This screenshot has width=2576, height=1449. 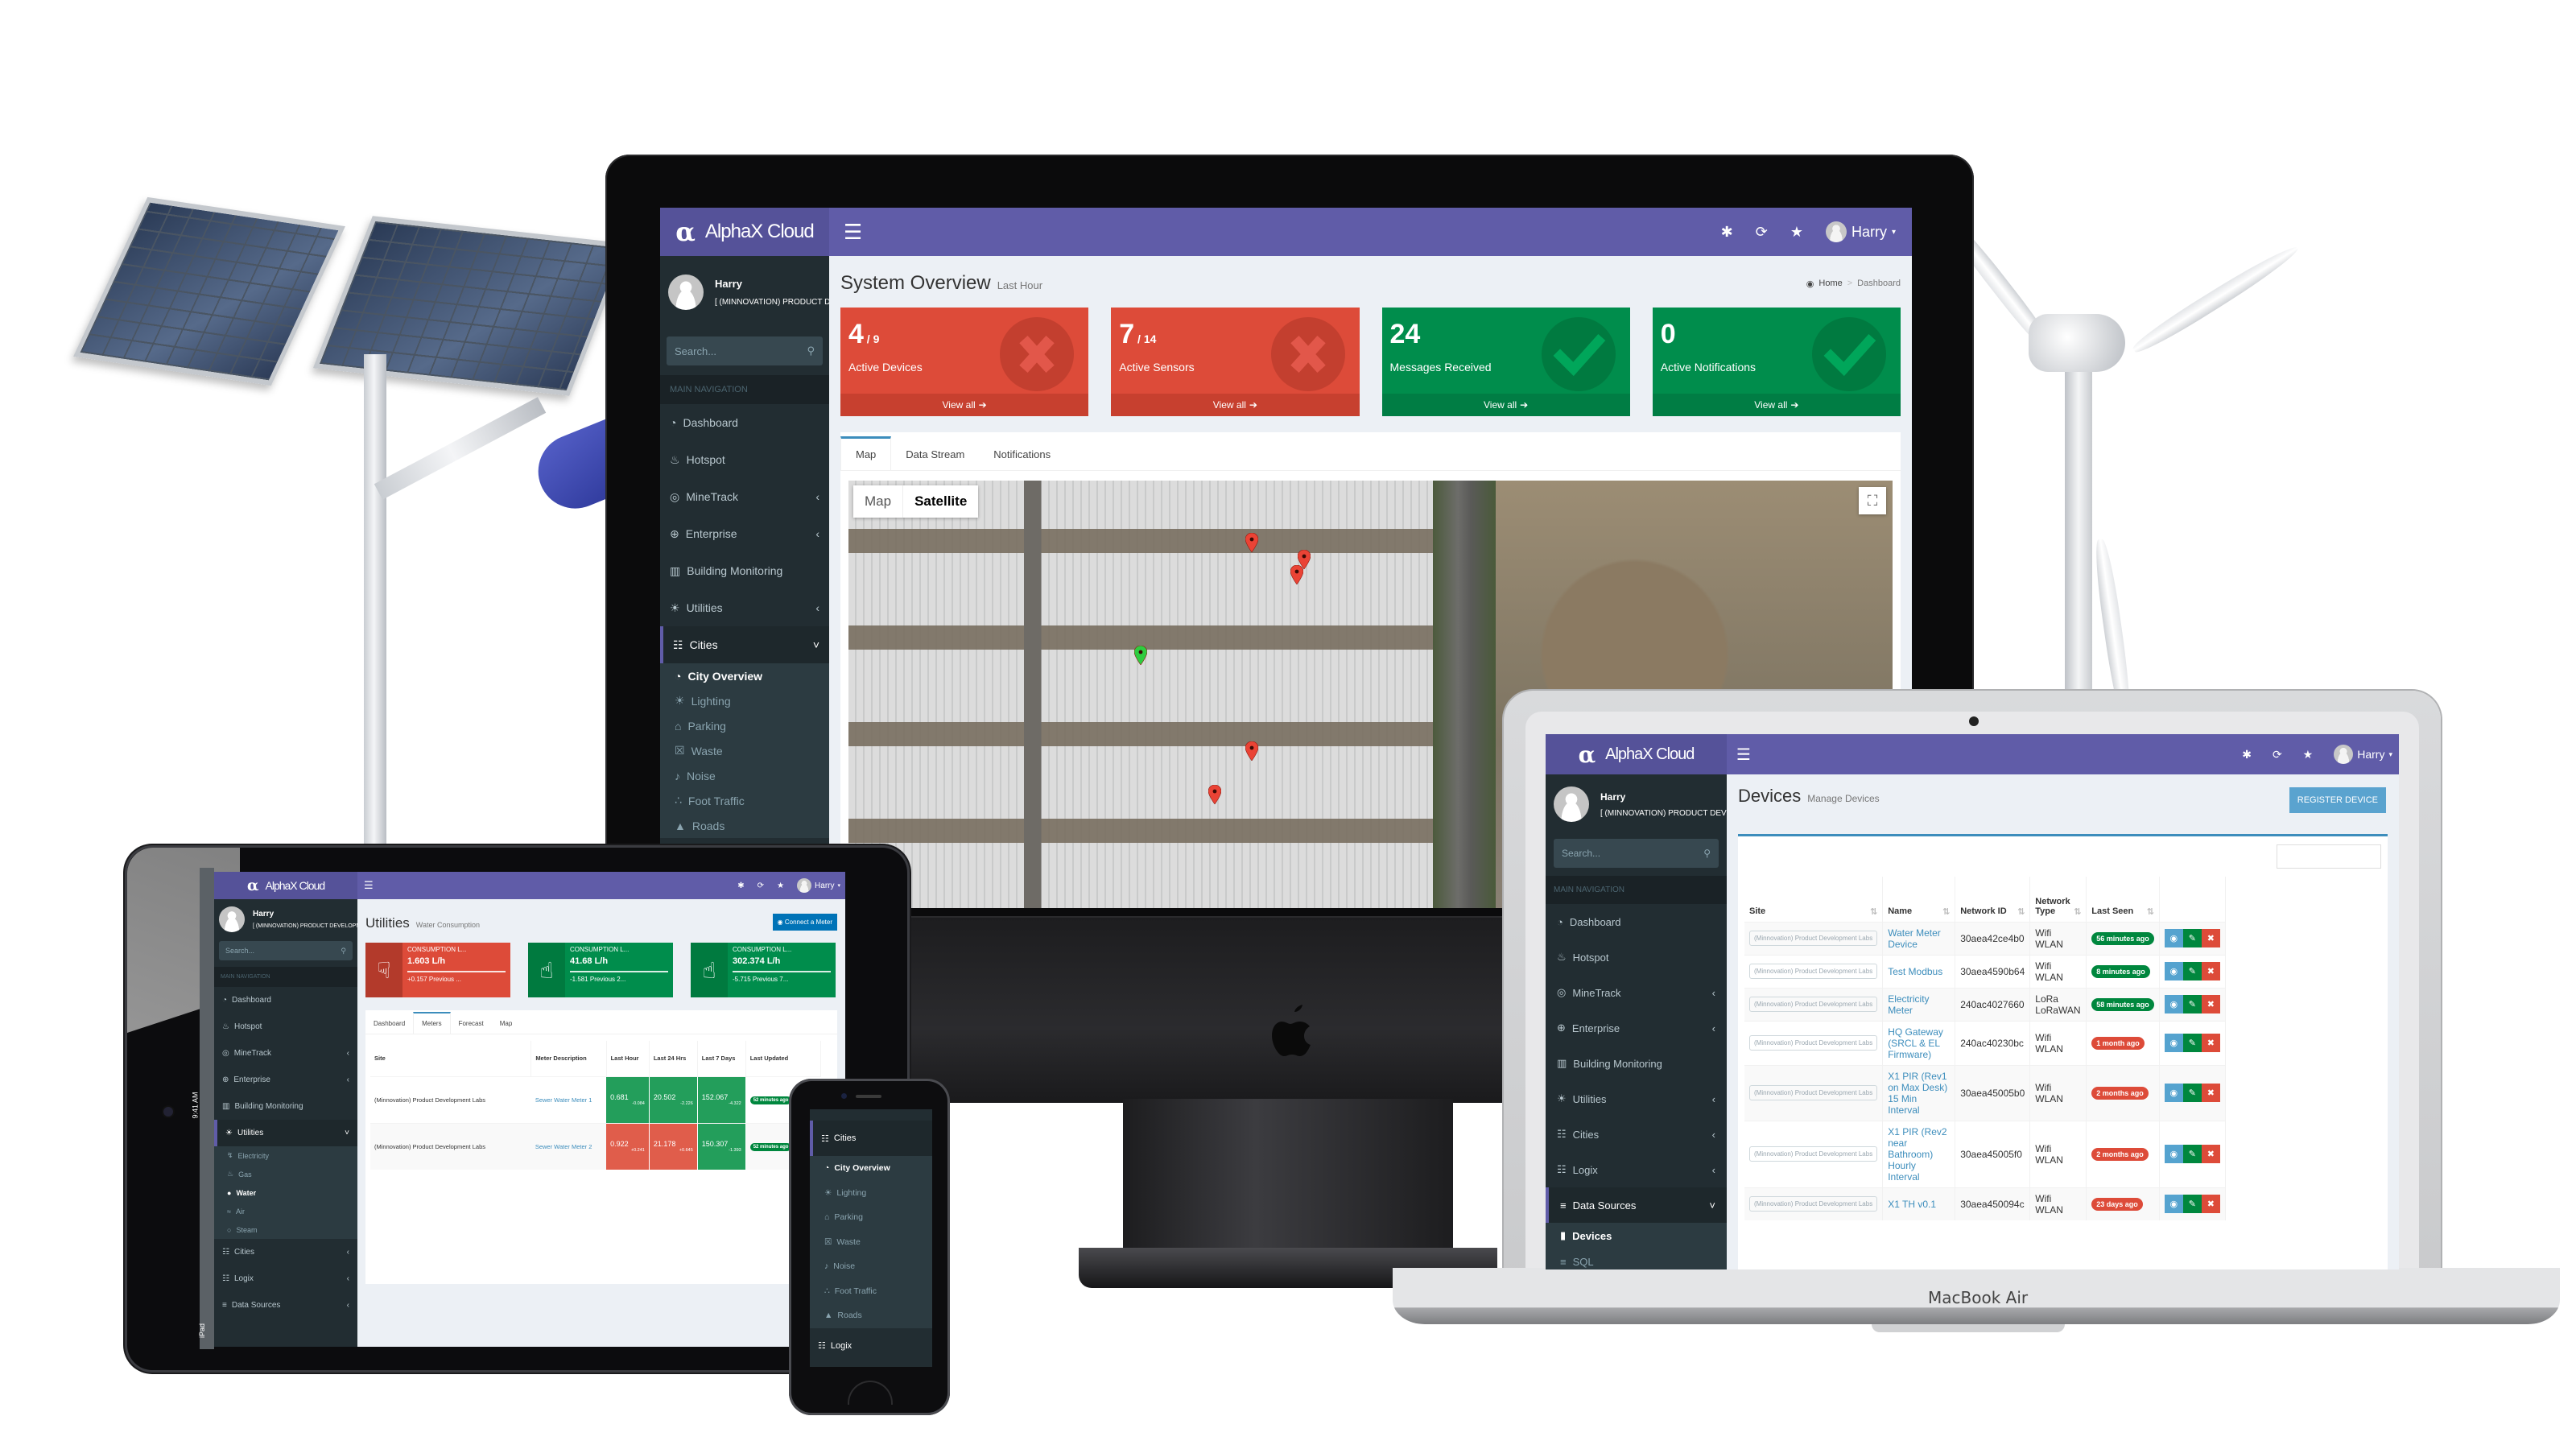 What do you see at coordinates (1707, 853) in the screenshot?
I see `search-icon: ⚲` at bounding box center [1707, 853].